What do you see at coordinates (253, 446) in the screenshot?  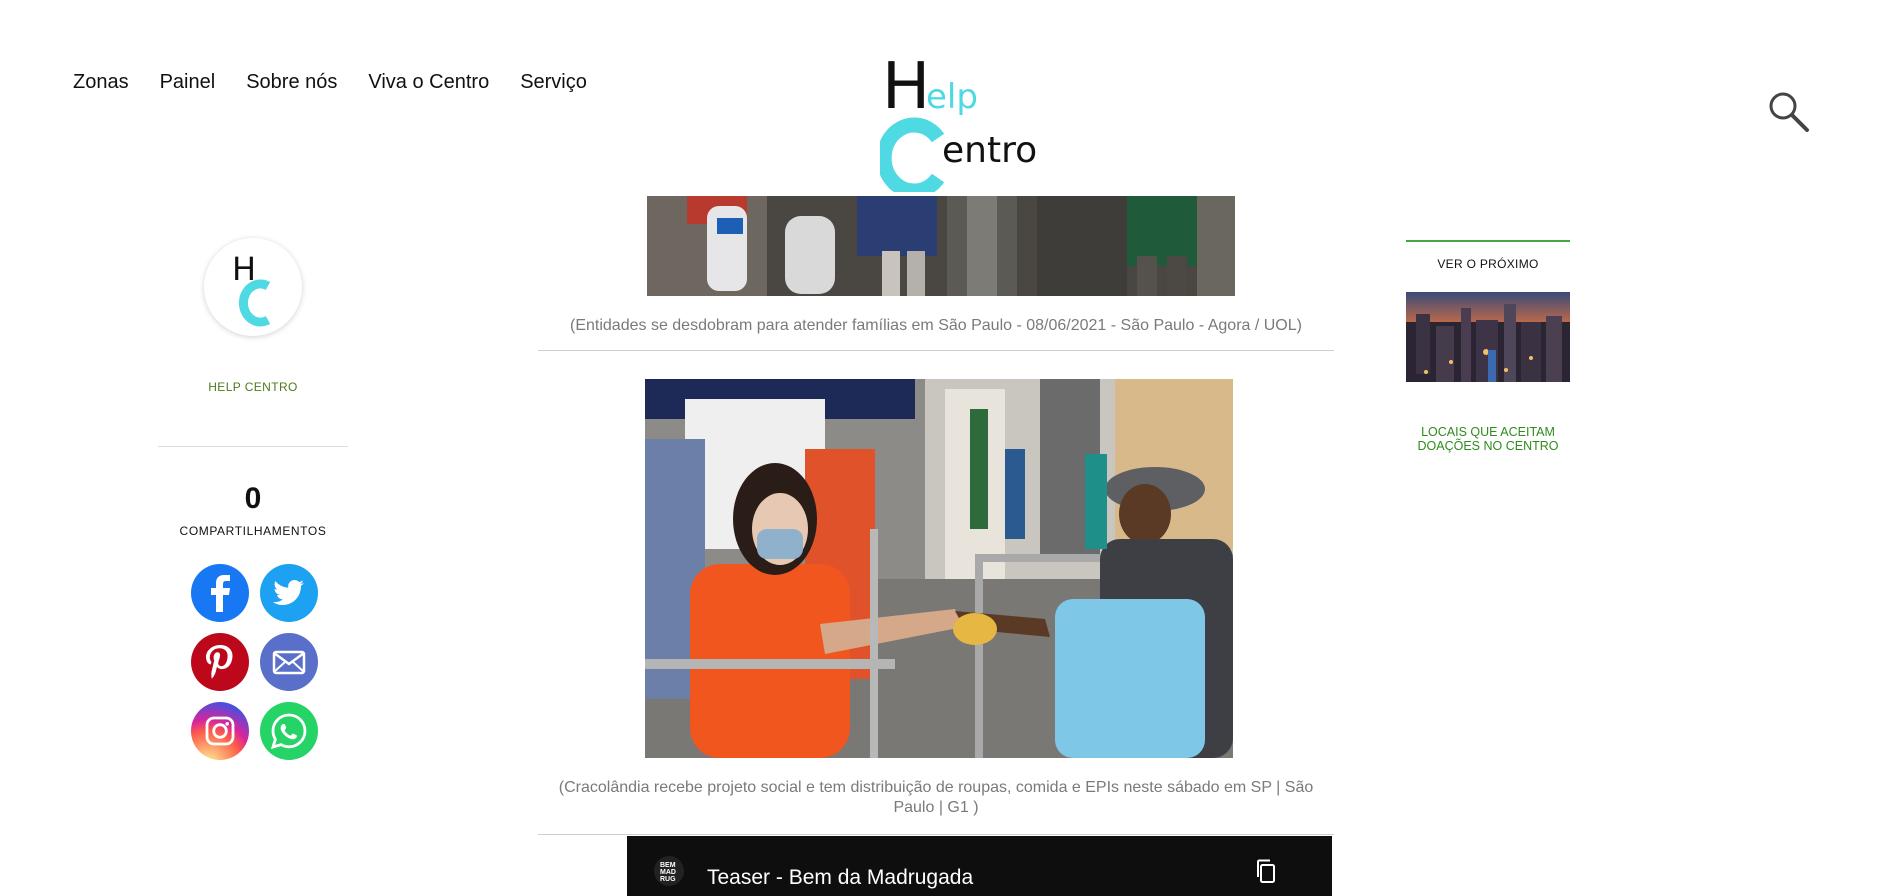 I see `divider` at bounding box center [253, 446].